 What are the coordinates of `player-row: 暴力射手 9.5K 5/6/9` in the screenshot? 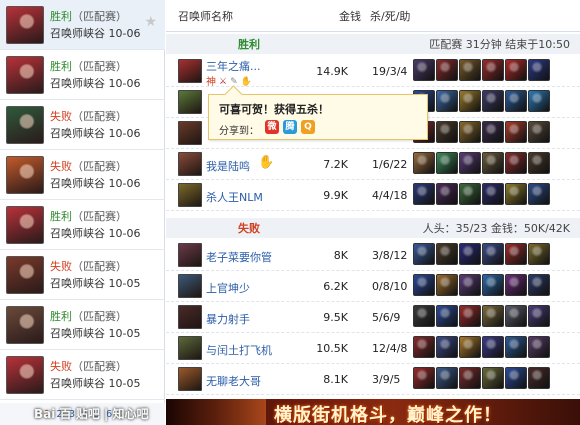 It's located at (373, 317).